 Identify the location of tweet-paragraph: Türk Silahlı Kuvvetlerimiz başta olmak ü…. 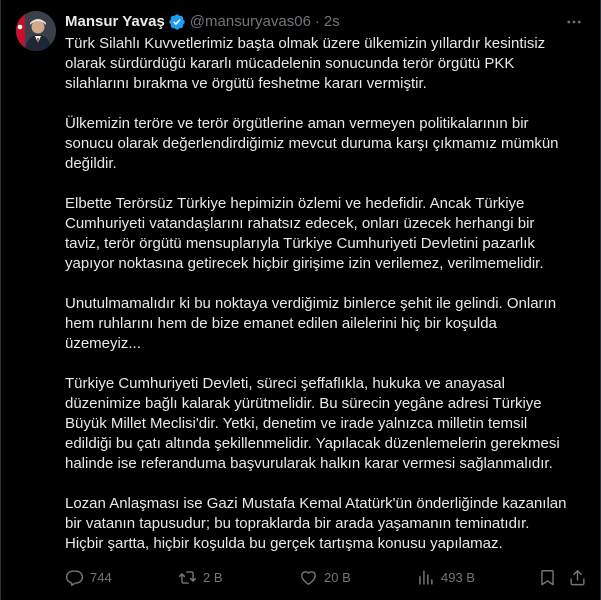
(305, 63).